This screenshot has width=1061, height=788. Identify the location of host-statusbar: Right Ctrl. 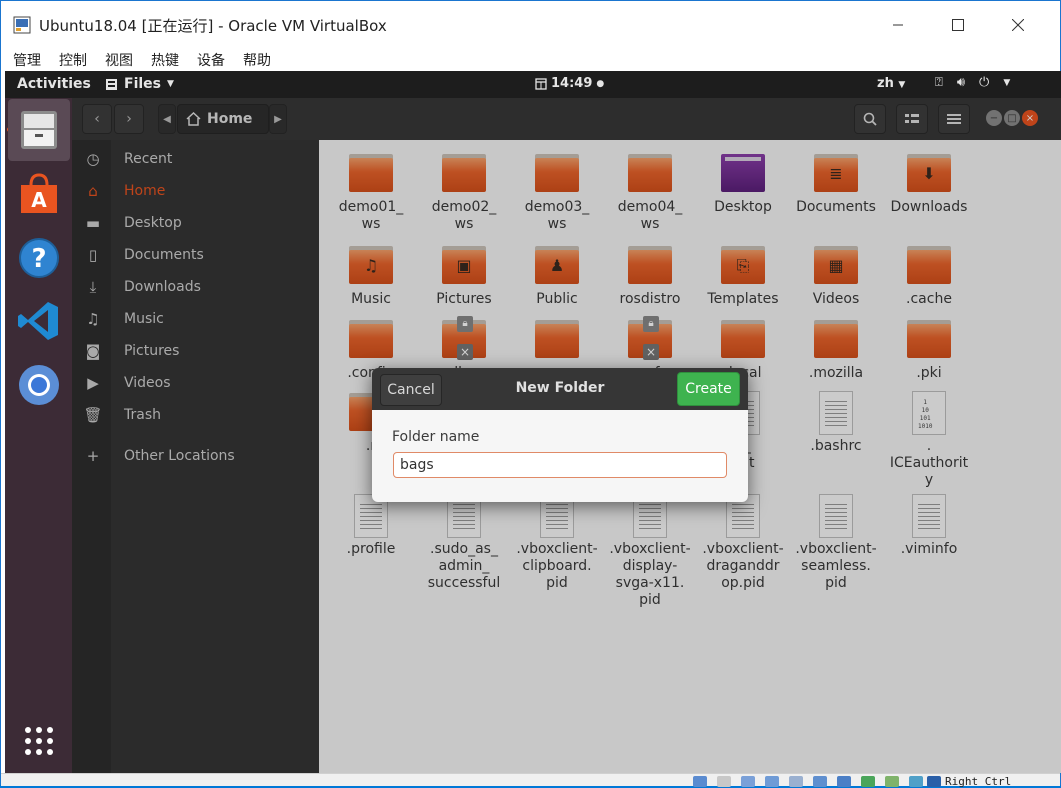
(530, 780).